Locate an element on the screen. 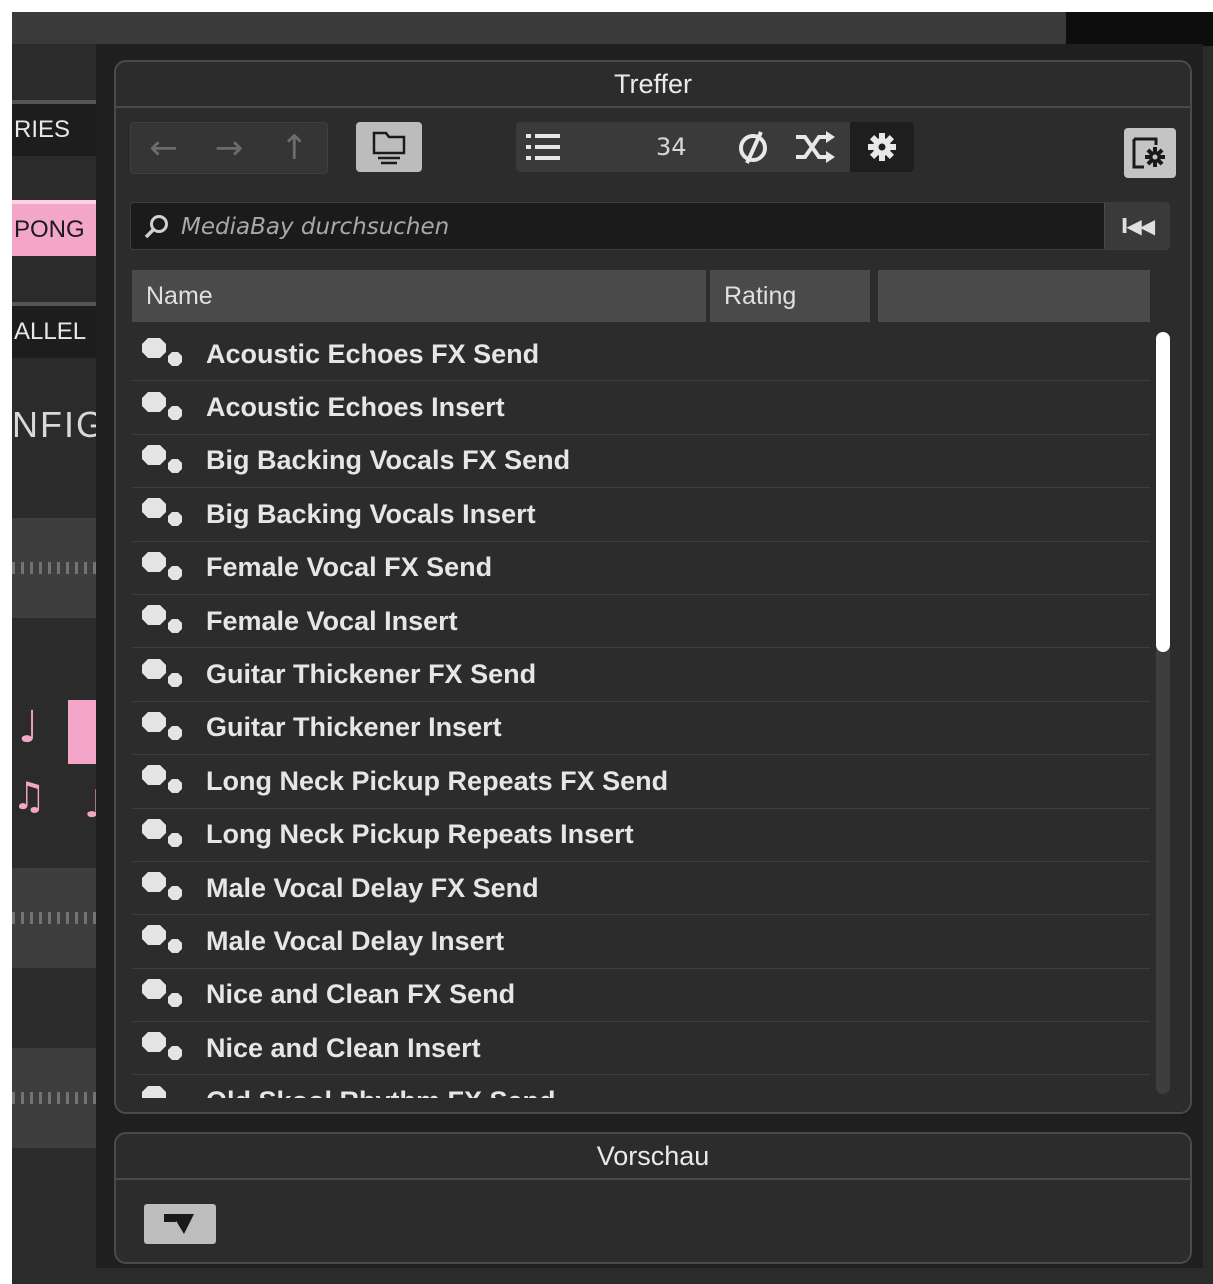 This screenshot has height=1284, width=1213. background-button-pingpong: PONG is located at coordinates (54, 228).